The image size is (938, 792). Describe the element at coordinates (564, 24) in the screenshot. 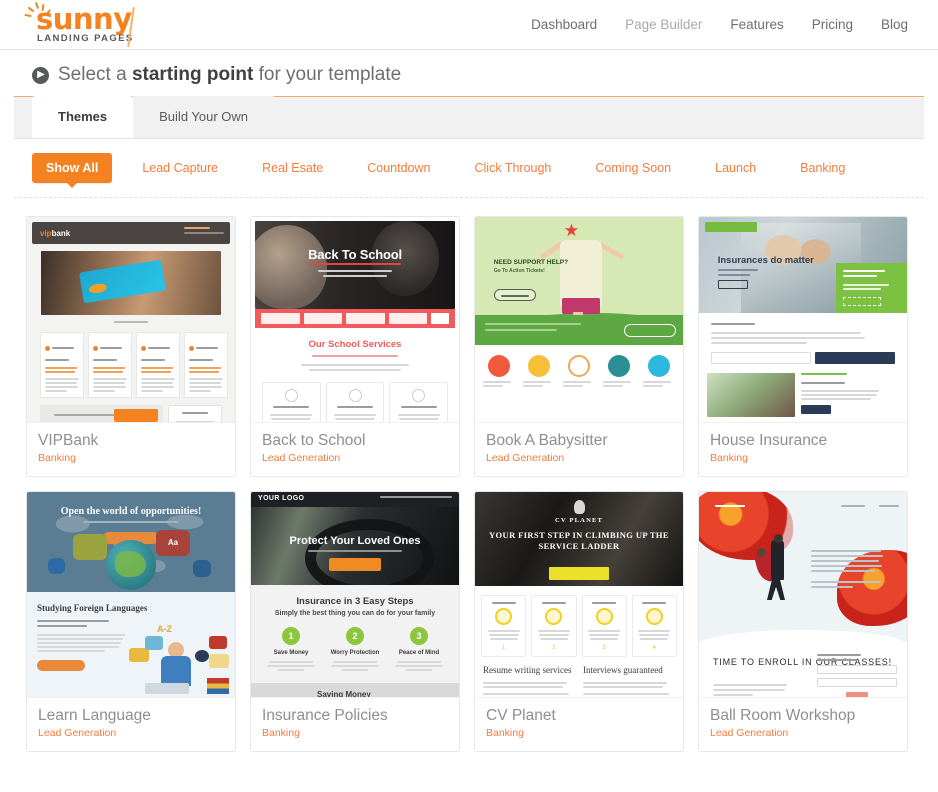

I see `nav-item-dashboard: Dashboard` at that location.